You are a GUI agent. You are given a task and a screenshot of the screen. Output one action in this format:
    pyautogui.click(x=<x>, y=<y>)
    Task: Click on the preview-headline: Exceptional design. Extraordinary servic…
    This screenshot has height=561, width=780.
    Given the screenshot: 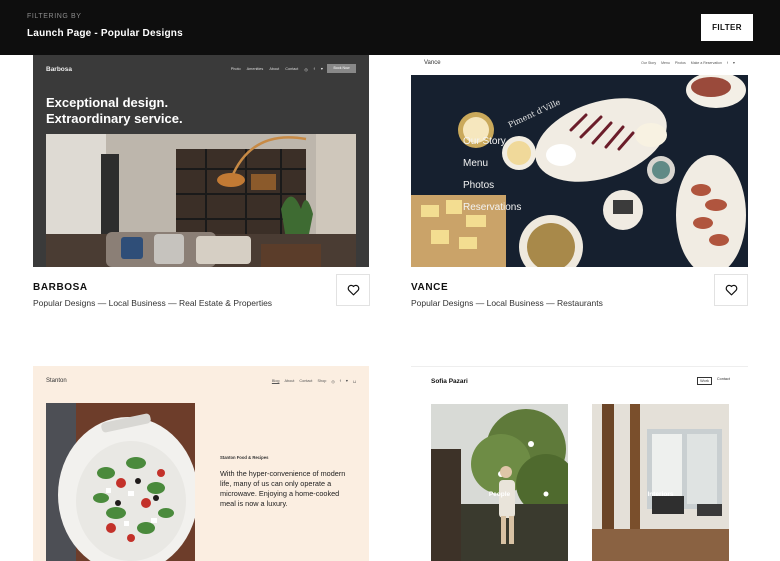 What is the action you would take?
    pyautogui.click(x=114, y=111)
    